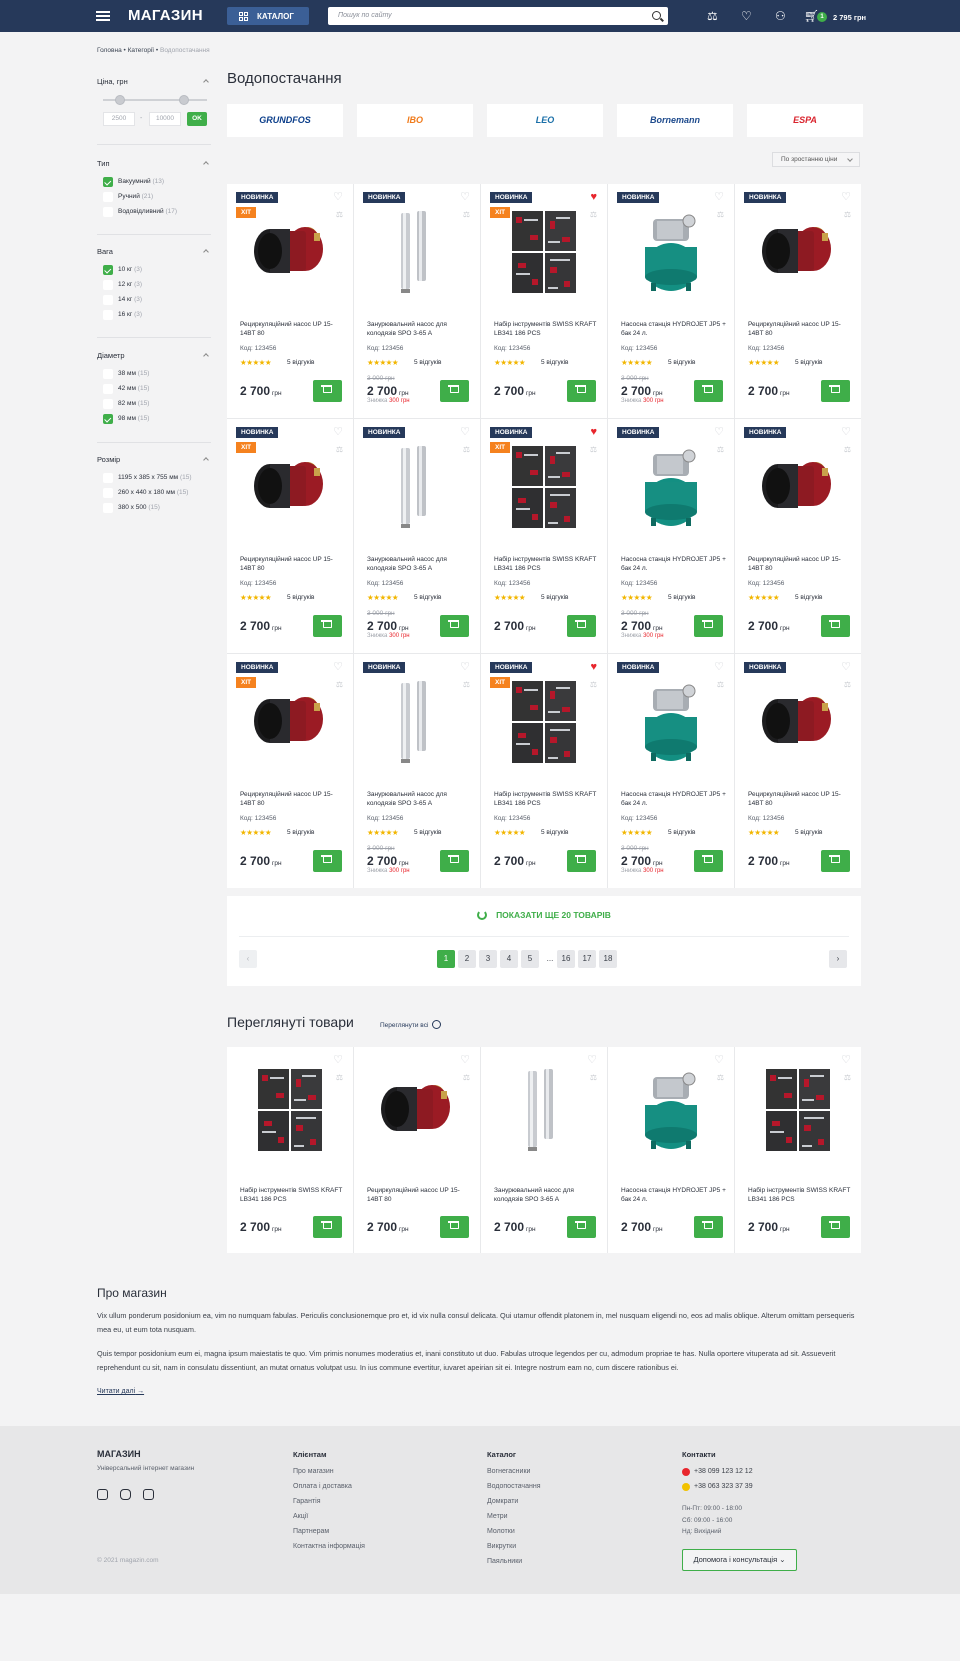 The height and width of the screenshot is (1661, 960). I want to click on phone-vodafone: +38 099 123 12 12, so click(717, 1475).